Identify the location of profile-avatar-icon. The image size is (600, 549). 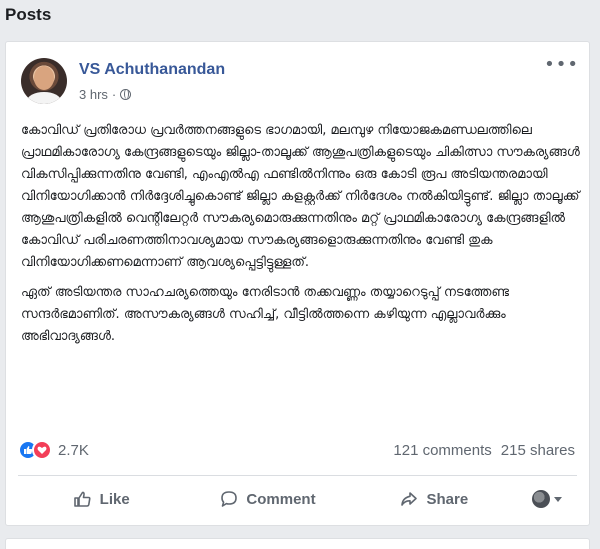
(540, 499).